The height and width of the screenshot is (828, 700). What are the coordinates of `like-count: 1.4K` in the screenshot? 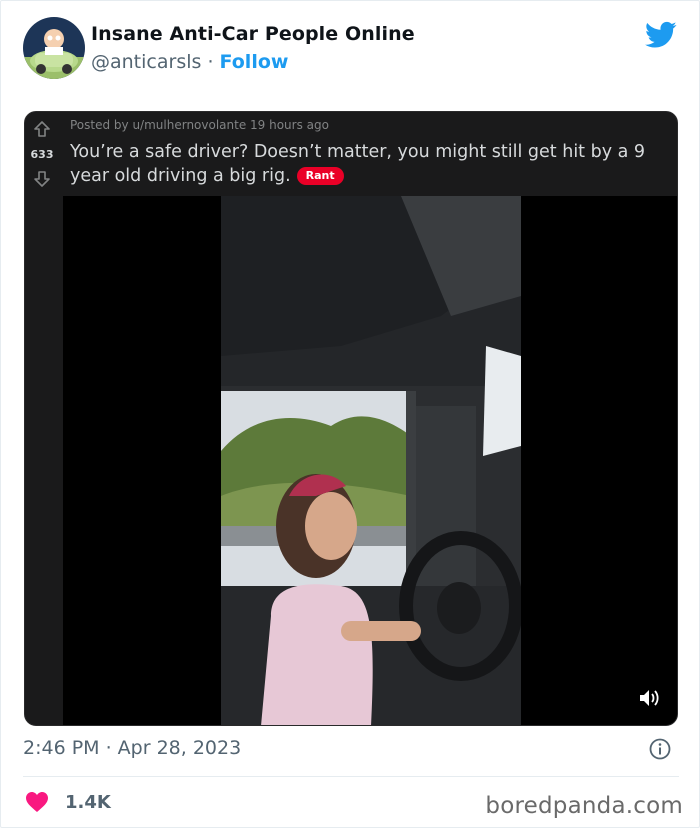 It's located at (88, 802).